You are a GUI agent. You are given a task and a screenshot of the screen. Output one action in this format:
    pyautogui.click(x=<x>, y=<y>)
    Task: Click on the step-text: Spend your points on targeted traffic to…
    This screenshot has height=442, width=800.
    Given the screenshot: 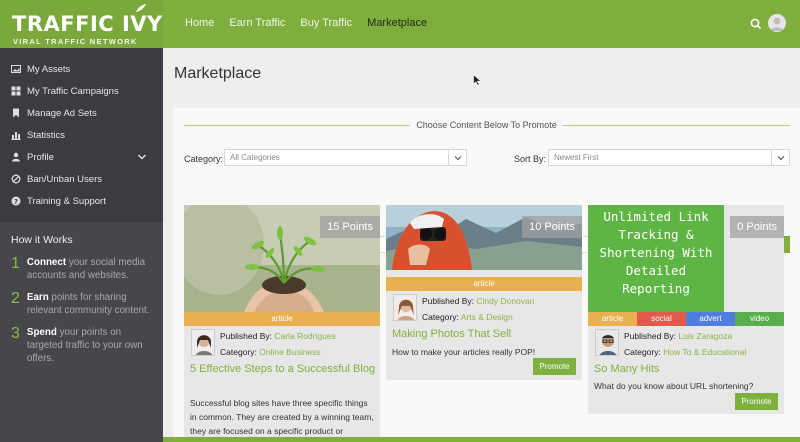 What is the action you would take?
    pyautogui.click(x=84, y=345)
    